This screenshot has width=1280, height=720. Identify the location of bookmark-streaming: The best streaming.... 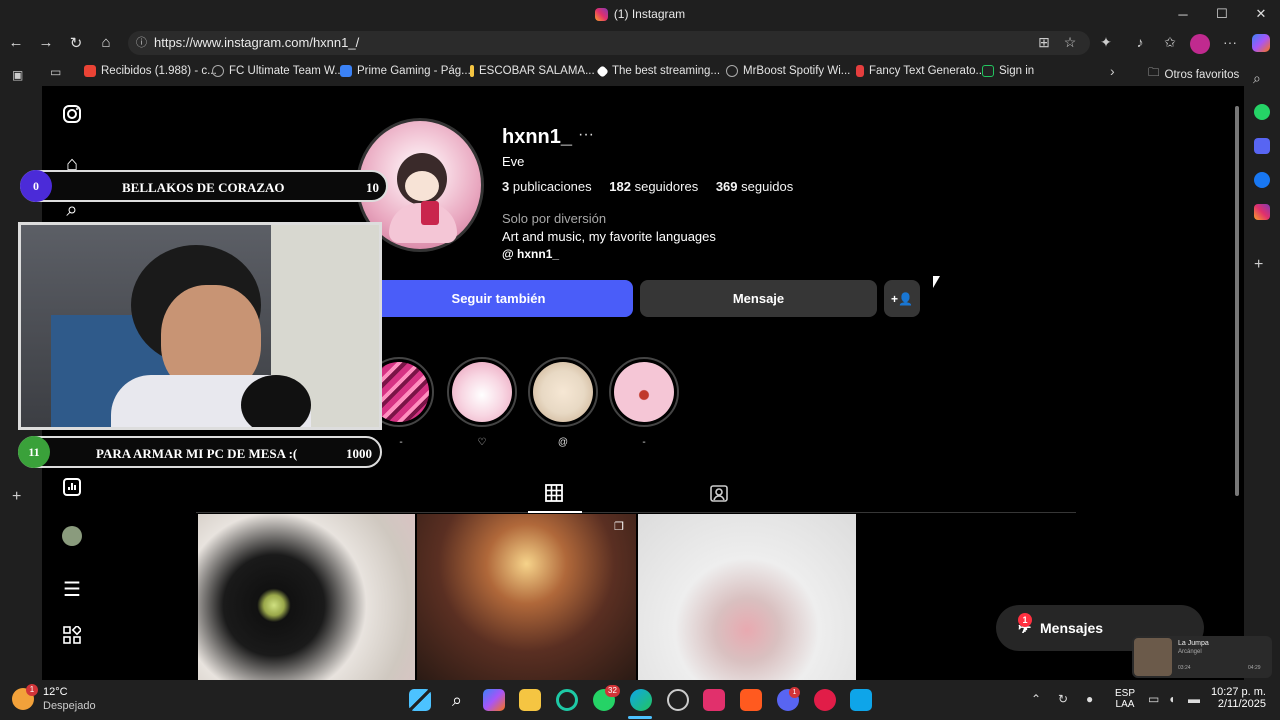
(658, 71).